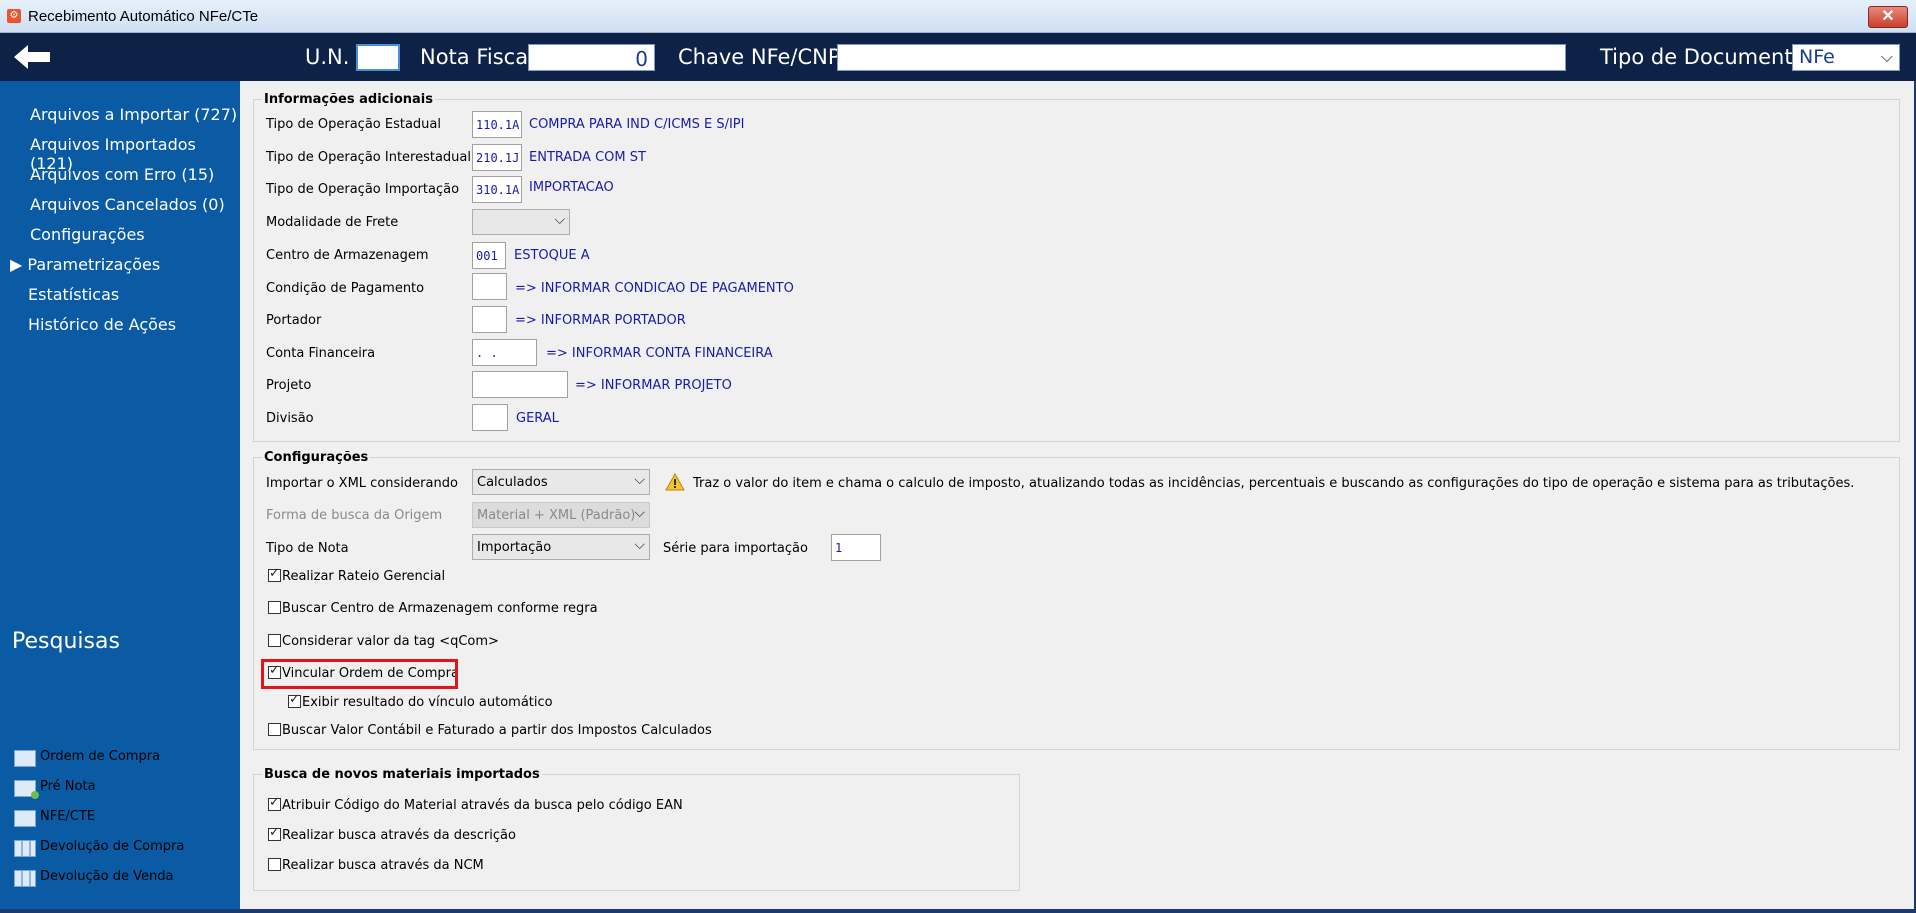 The image size is (1916, 913). What do you see at coordinates (489, 319) in the screenshot?
I see `portador-input` at bounding box center [489, 319].